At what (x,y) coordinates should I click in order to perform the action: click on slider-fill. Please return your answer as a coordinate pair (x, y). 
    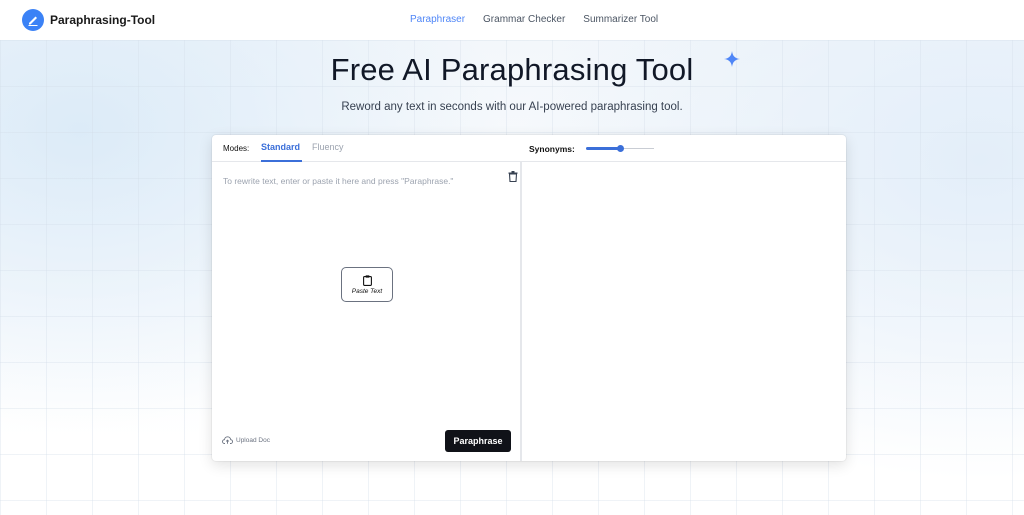
    Looking at the image, I should click on (603, 148).